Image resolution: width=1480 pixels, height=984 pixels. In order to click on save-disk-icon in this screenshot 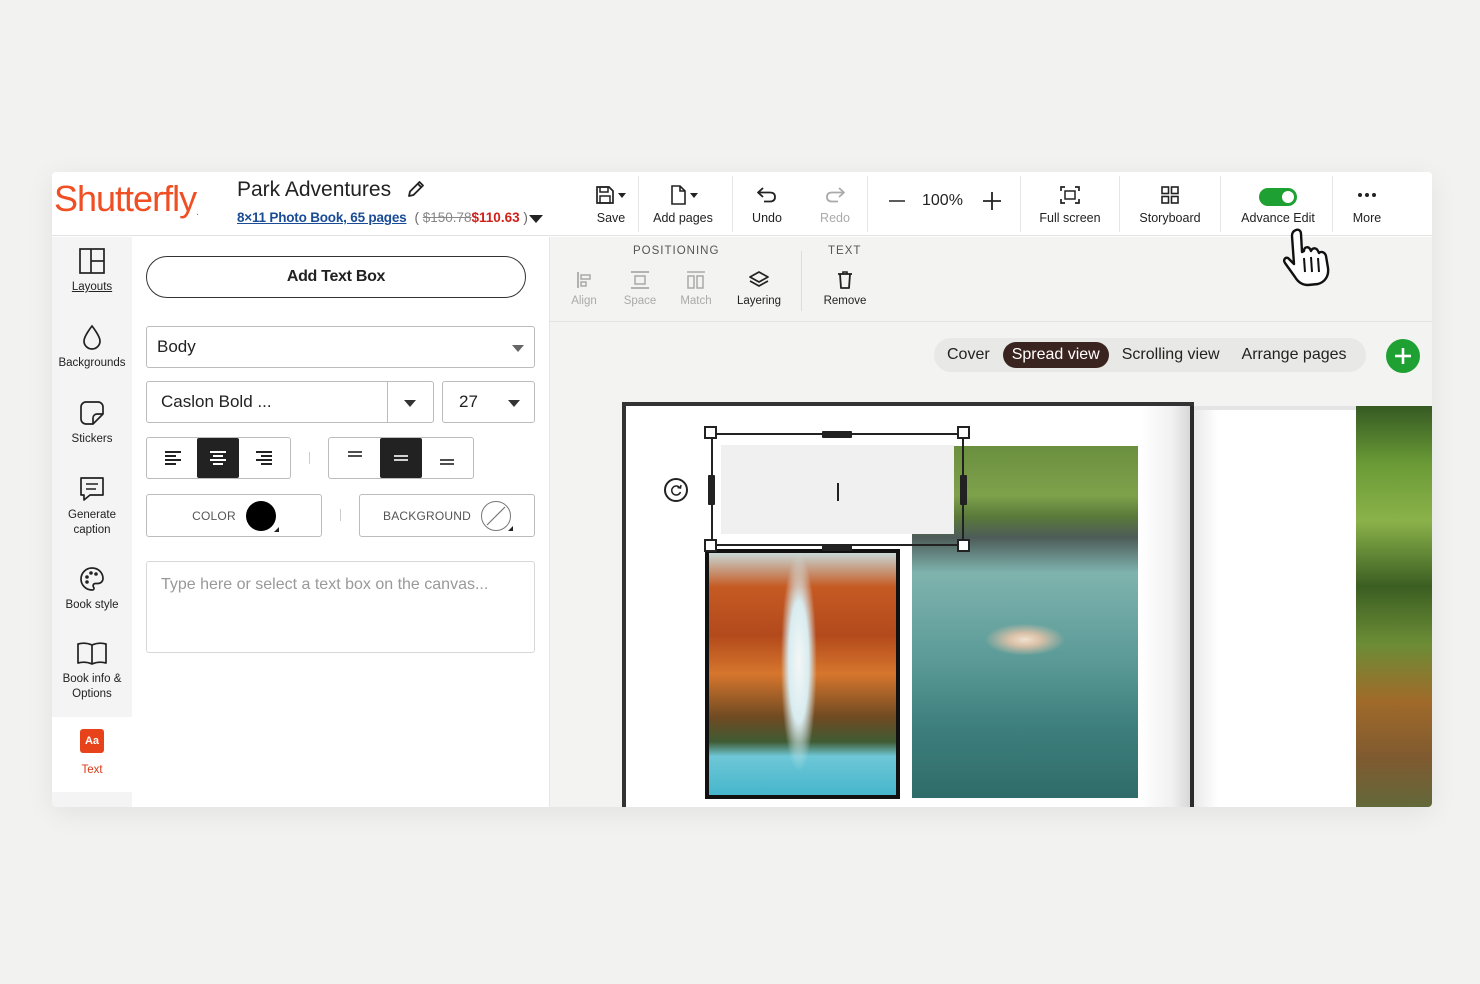, I will do `click(611, 195)`.